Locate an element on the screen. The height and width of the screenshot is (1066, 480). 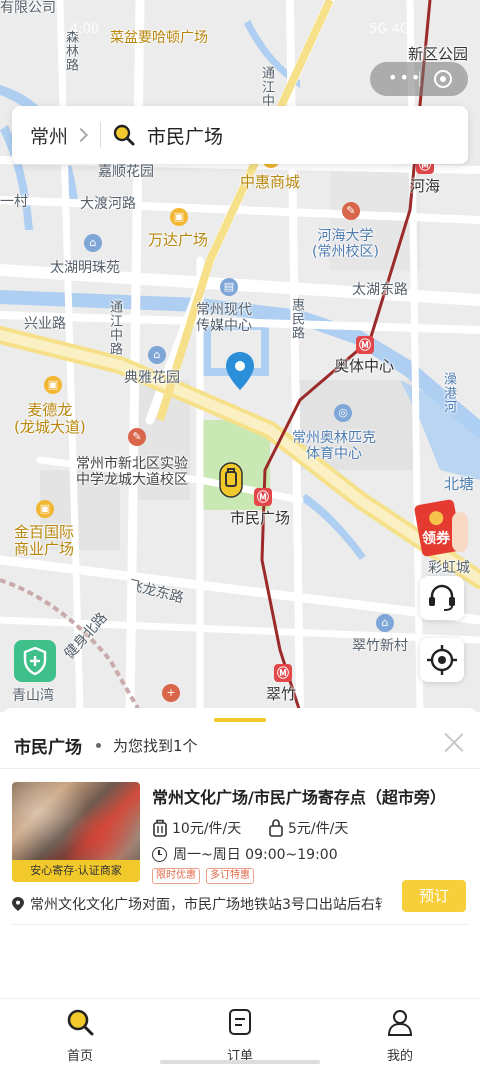
shield-icon is located at coordinates (35, 661).